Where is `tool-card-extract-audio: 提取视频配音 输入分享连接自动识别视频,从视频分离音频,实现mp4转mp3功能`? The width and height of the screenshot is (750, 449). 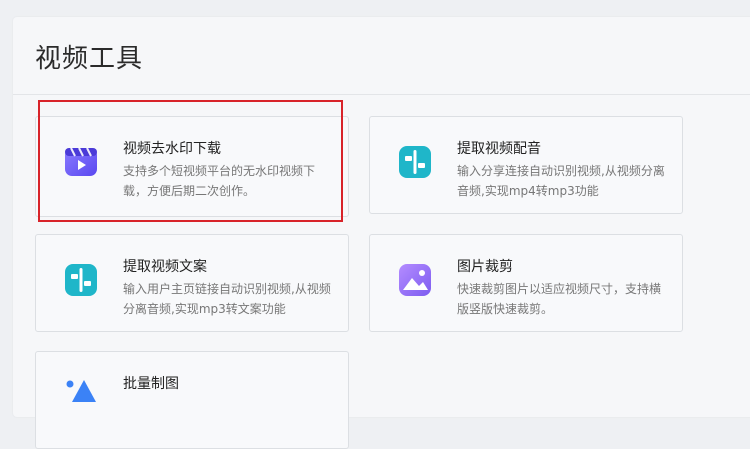
tool-card-extract-audio: 提取视频配音 输入分享连接自动识别视频,从视频分离音频,实现mp4转mp3功能 is located at coordinates (526, 165).